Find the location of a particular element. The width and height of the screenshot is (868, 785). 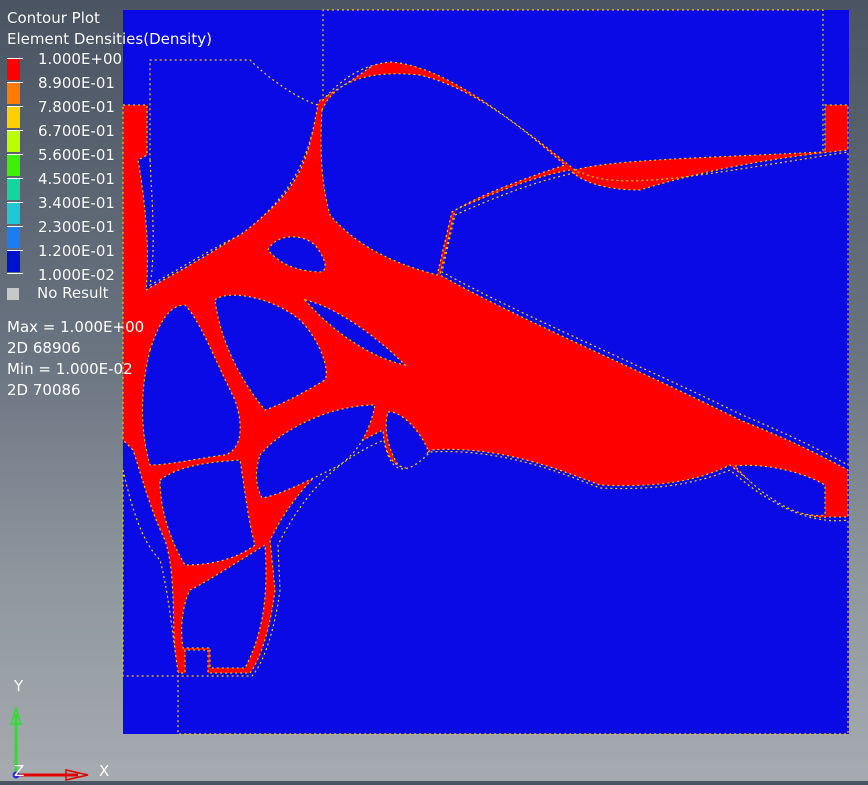

no-result-swatch is located at coordinates (13, 293).